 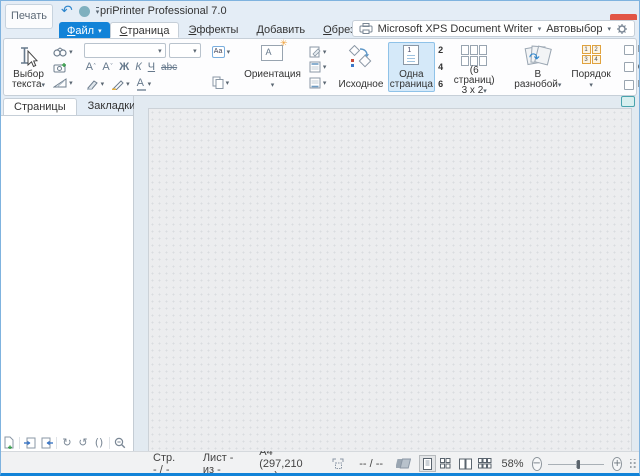 What do you see at coordinates (40, 107) in the screenshot?
I see `sidebar-tab-pages: Страницы` at bounding box center [40, 107].